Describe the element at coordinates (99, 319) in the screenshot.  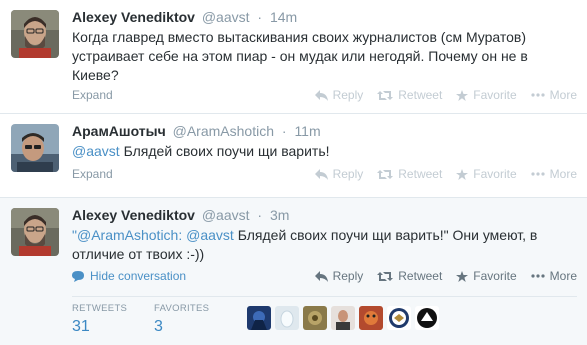
I see `retweets-stat: RETWEETS 31` at that location.